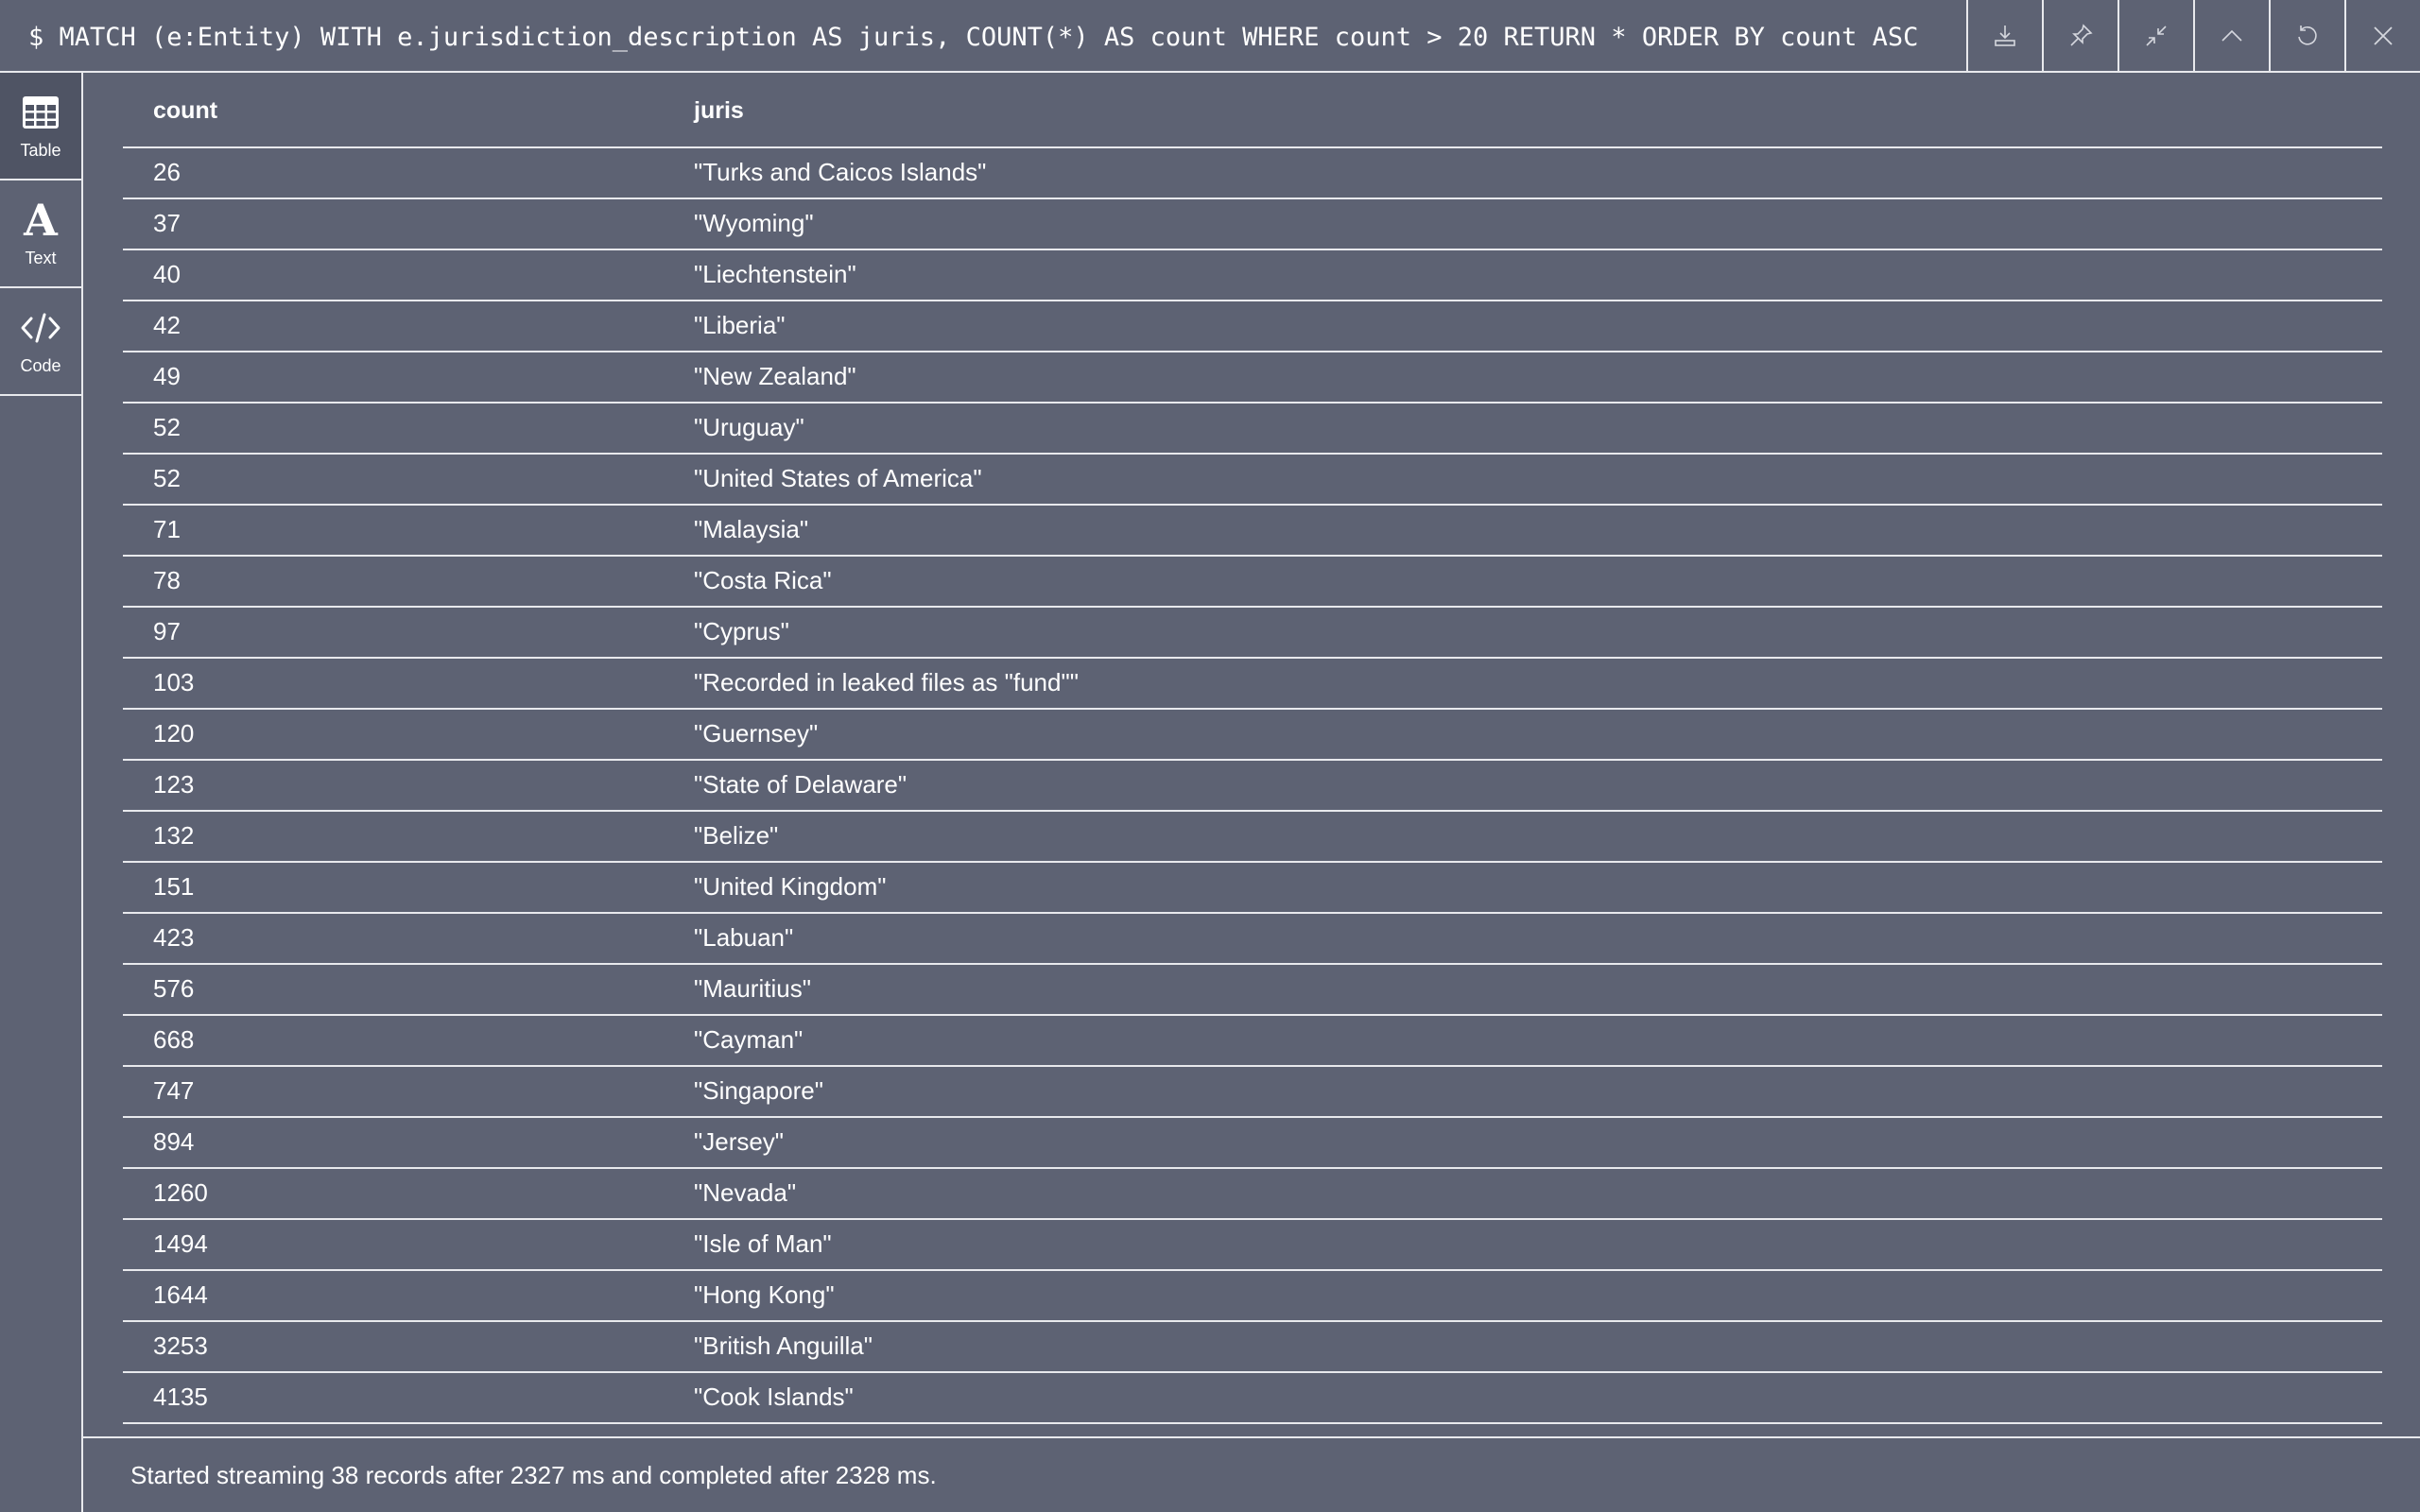  I want to click on cell-count: 747, so click(174, 1090).